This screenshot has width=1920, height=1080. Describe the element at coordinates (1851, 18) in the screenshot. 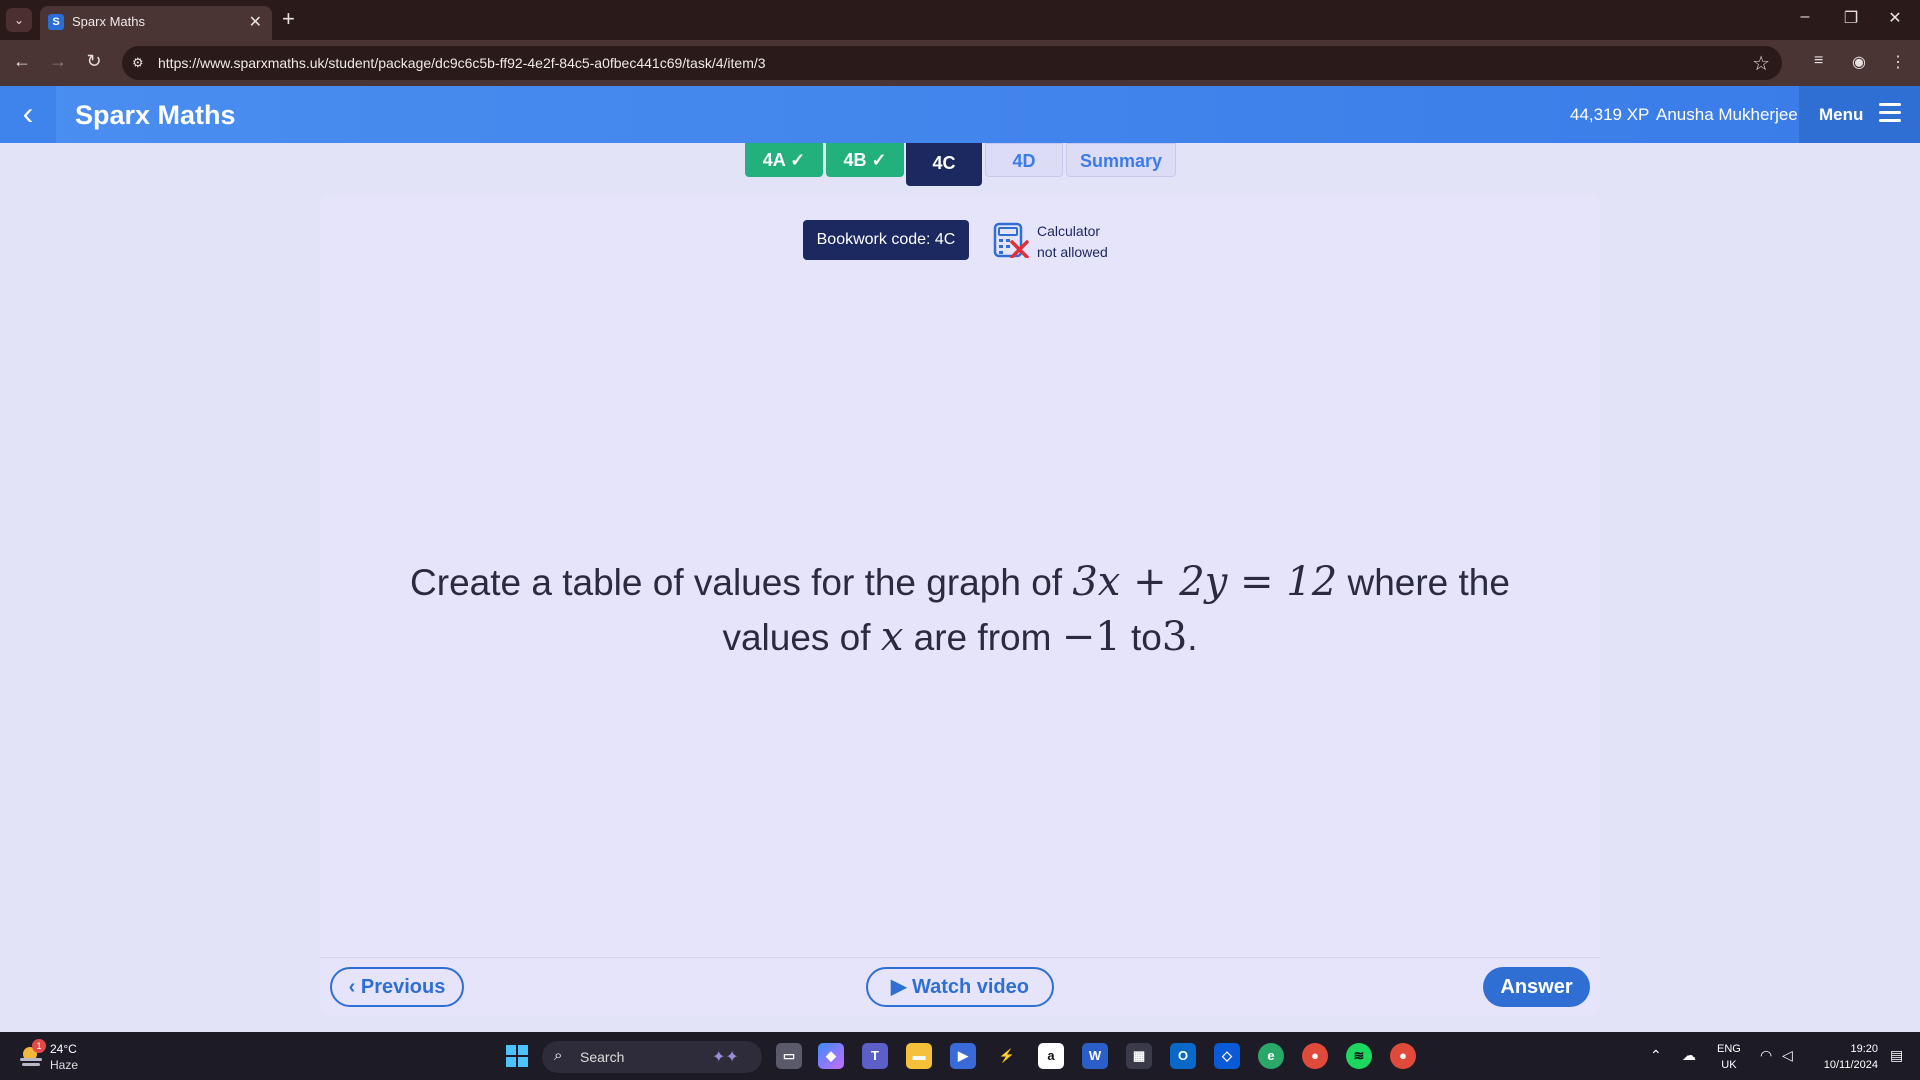

I see `restore-icon: ❐` at that location.